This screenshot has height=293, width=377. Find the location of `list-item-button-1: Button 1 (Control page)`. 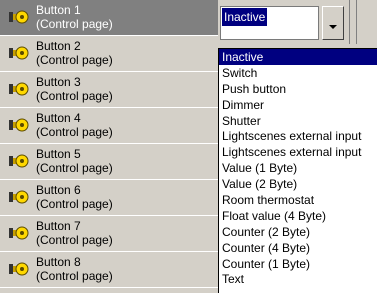

list-item-button-1: Button 1 (Control page) is located at coordinates (109, 18).